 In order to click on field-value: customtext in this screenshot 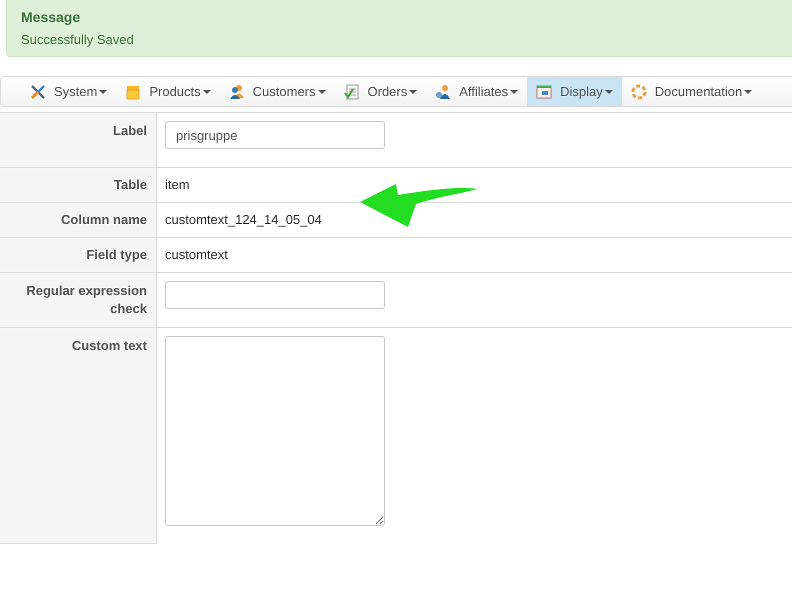, I will do `click(196, 255)`.